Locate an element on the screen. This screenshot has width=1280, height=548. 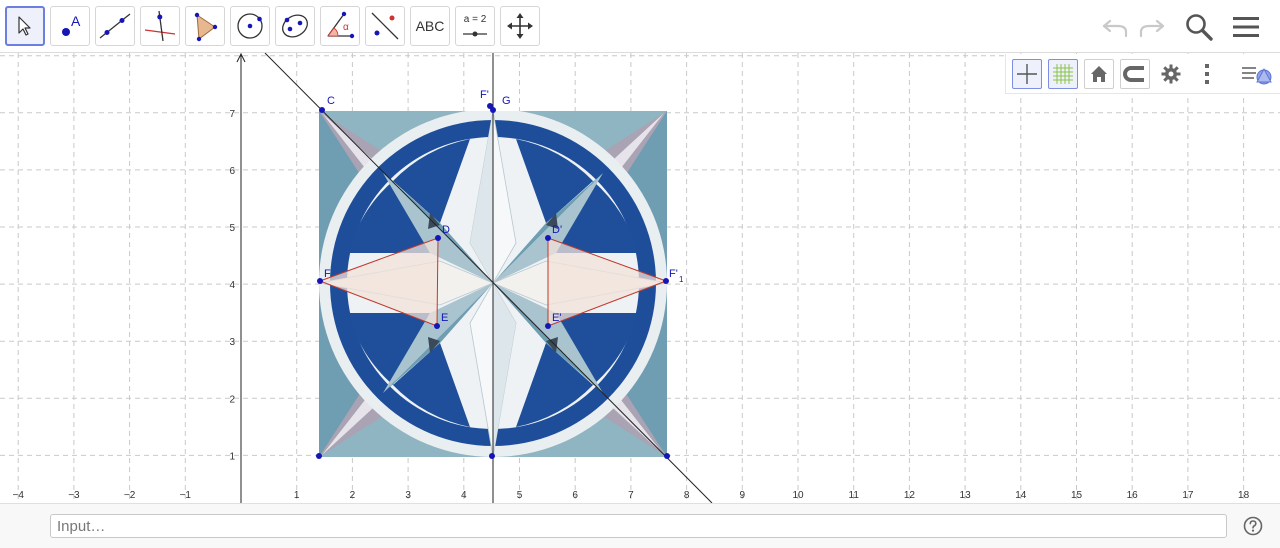
axes-toggle-button is located at coordinates (1027, 74).